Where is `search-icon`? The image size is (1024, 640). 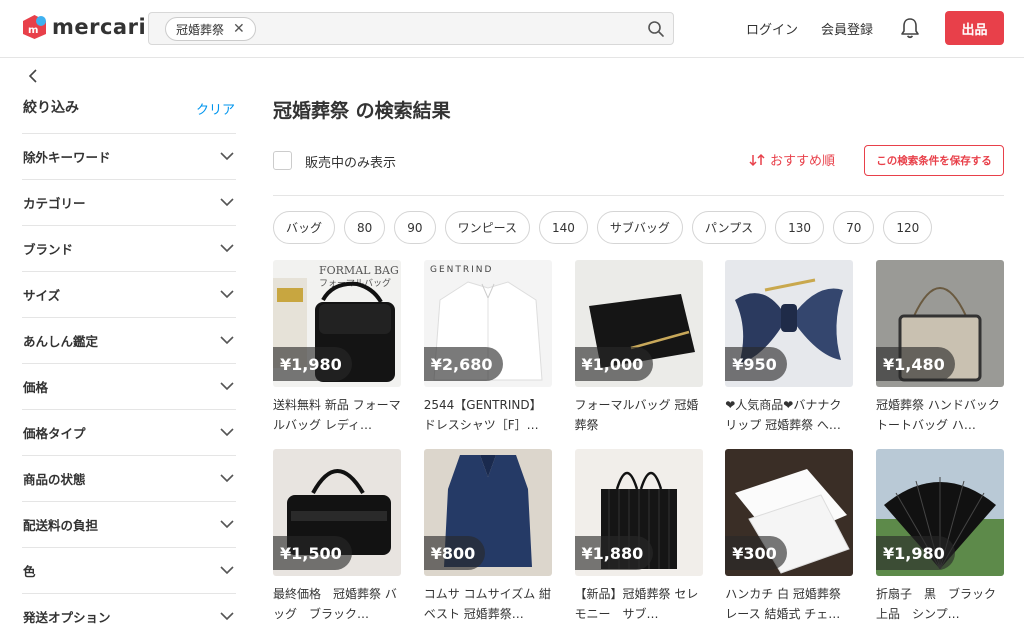
search-icon is located at coordinates (656, 29).